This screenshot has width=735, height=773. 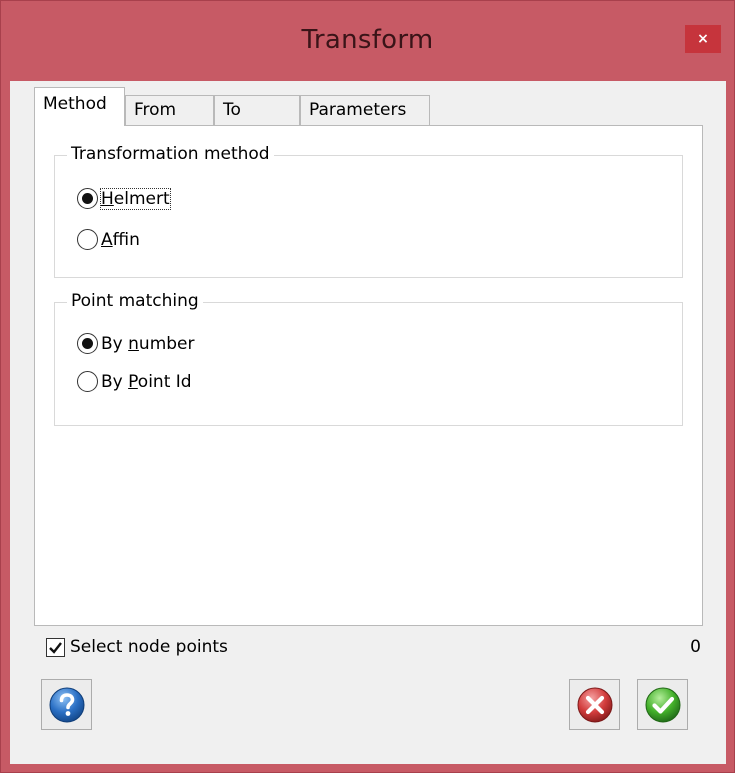 I want to click on radio-by-point-id-label: By Point Id, so click(x=146, y=381).